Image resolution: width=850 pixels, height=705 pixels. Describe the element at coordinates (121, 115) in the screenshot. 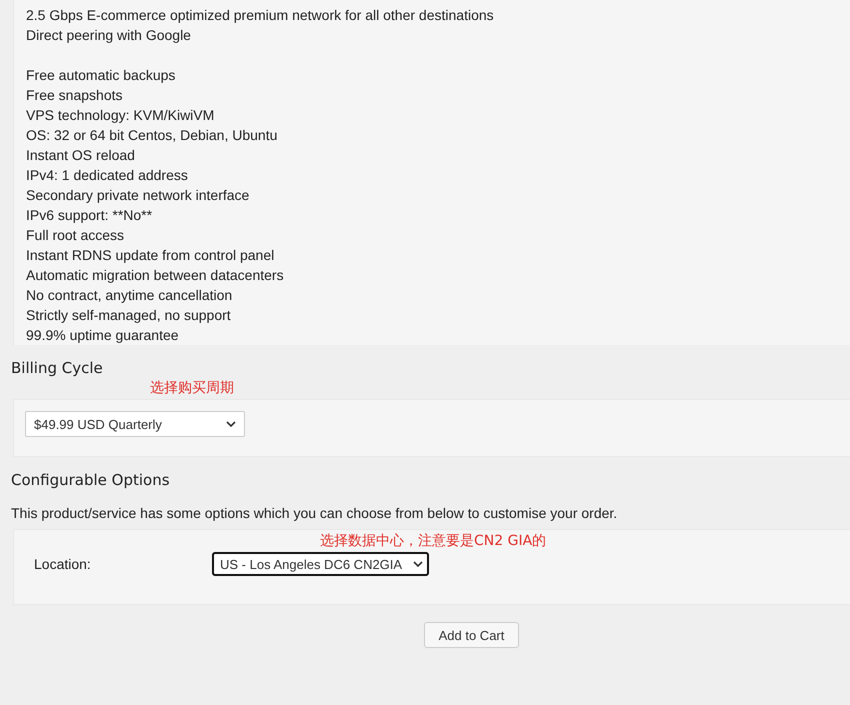

I see `feature-text: VPS technology: KVM/KiwiVM` at that location.